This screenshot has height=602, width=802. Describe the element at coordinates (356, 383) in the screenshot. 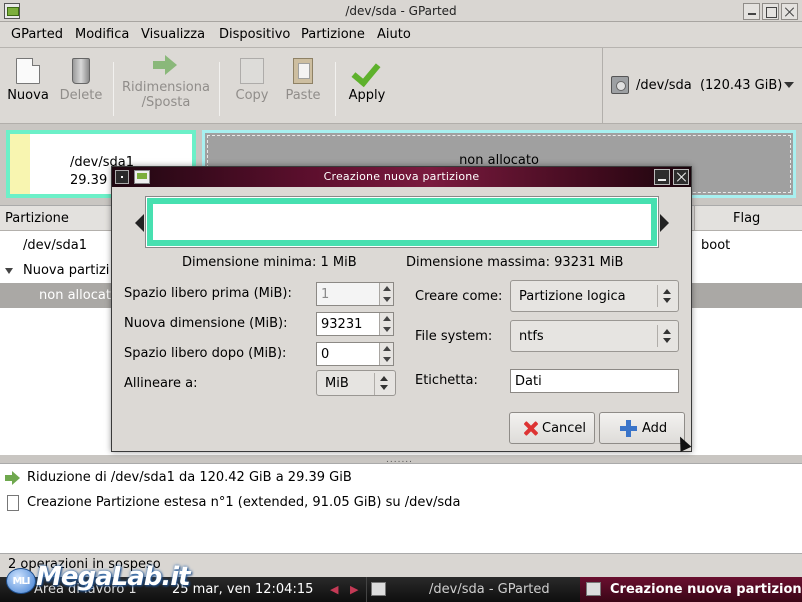

I see `align-combo: MiB` at that location.